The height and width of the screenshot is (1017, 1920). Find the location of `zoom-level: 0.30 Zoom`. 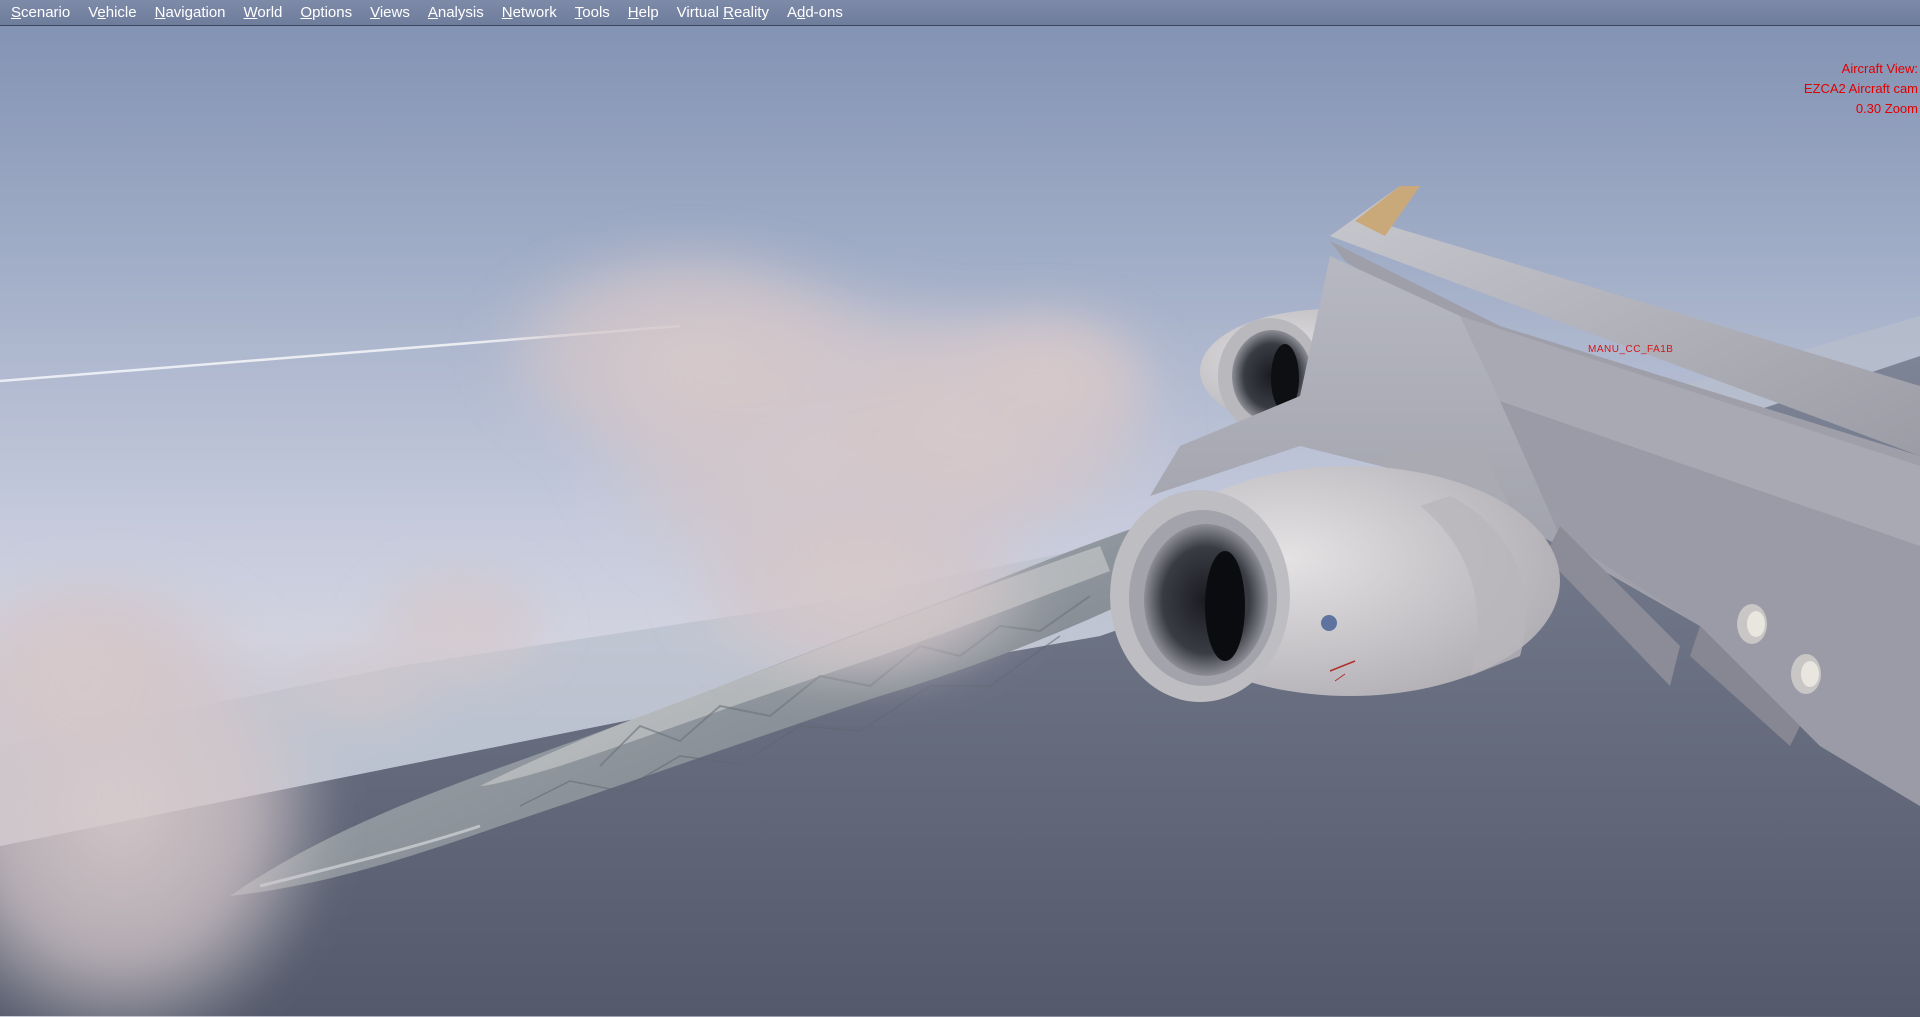

zoom-level: 0.30 Zoom is located at coordinates (1886, 108).